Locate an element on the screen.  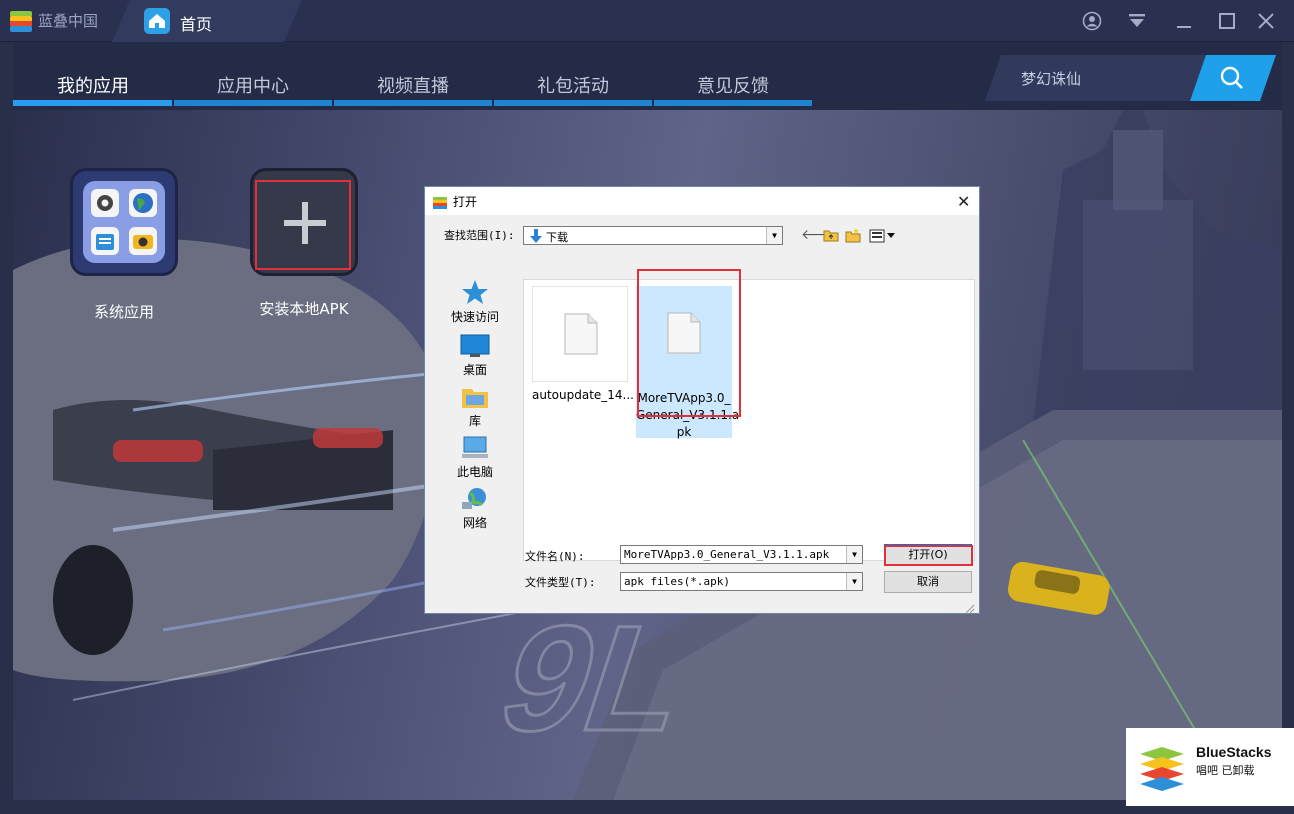
place-desktop: 桌面 is located at coordinates (475, 356).